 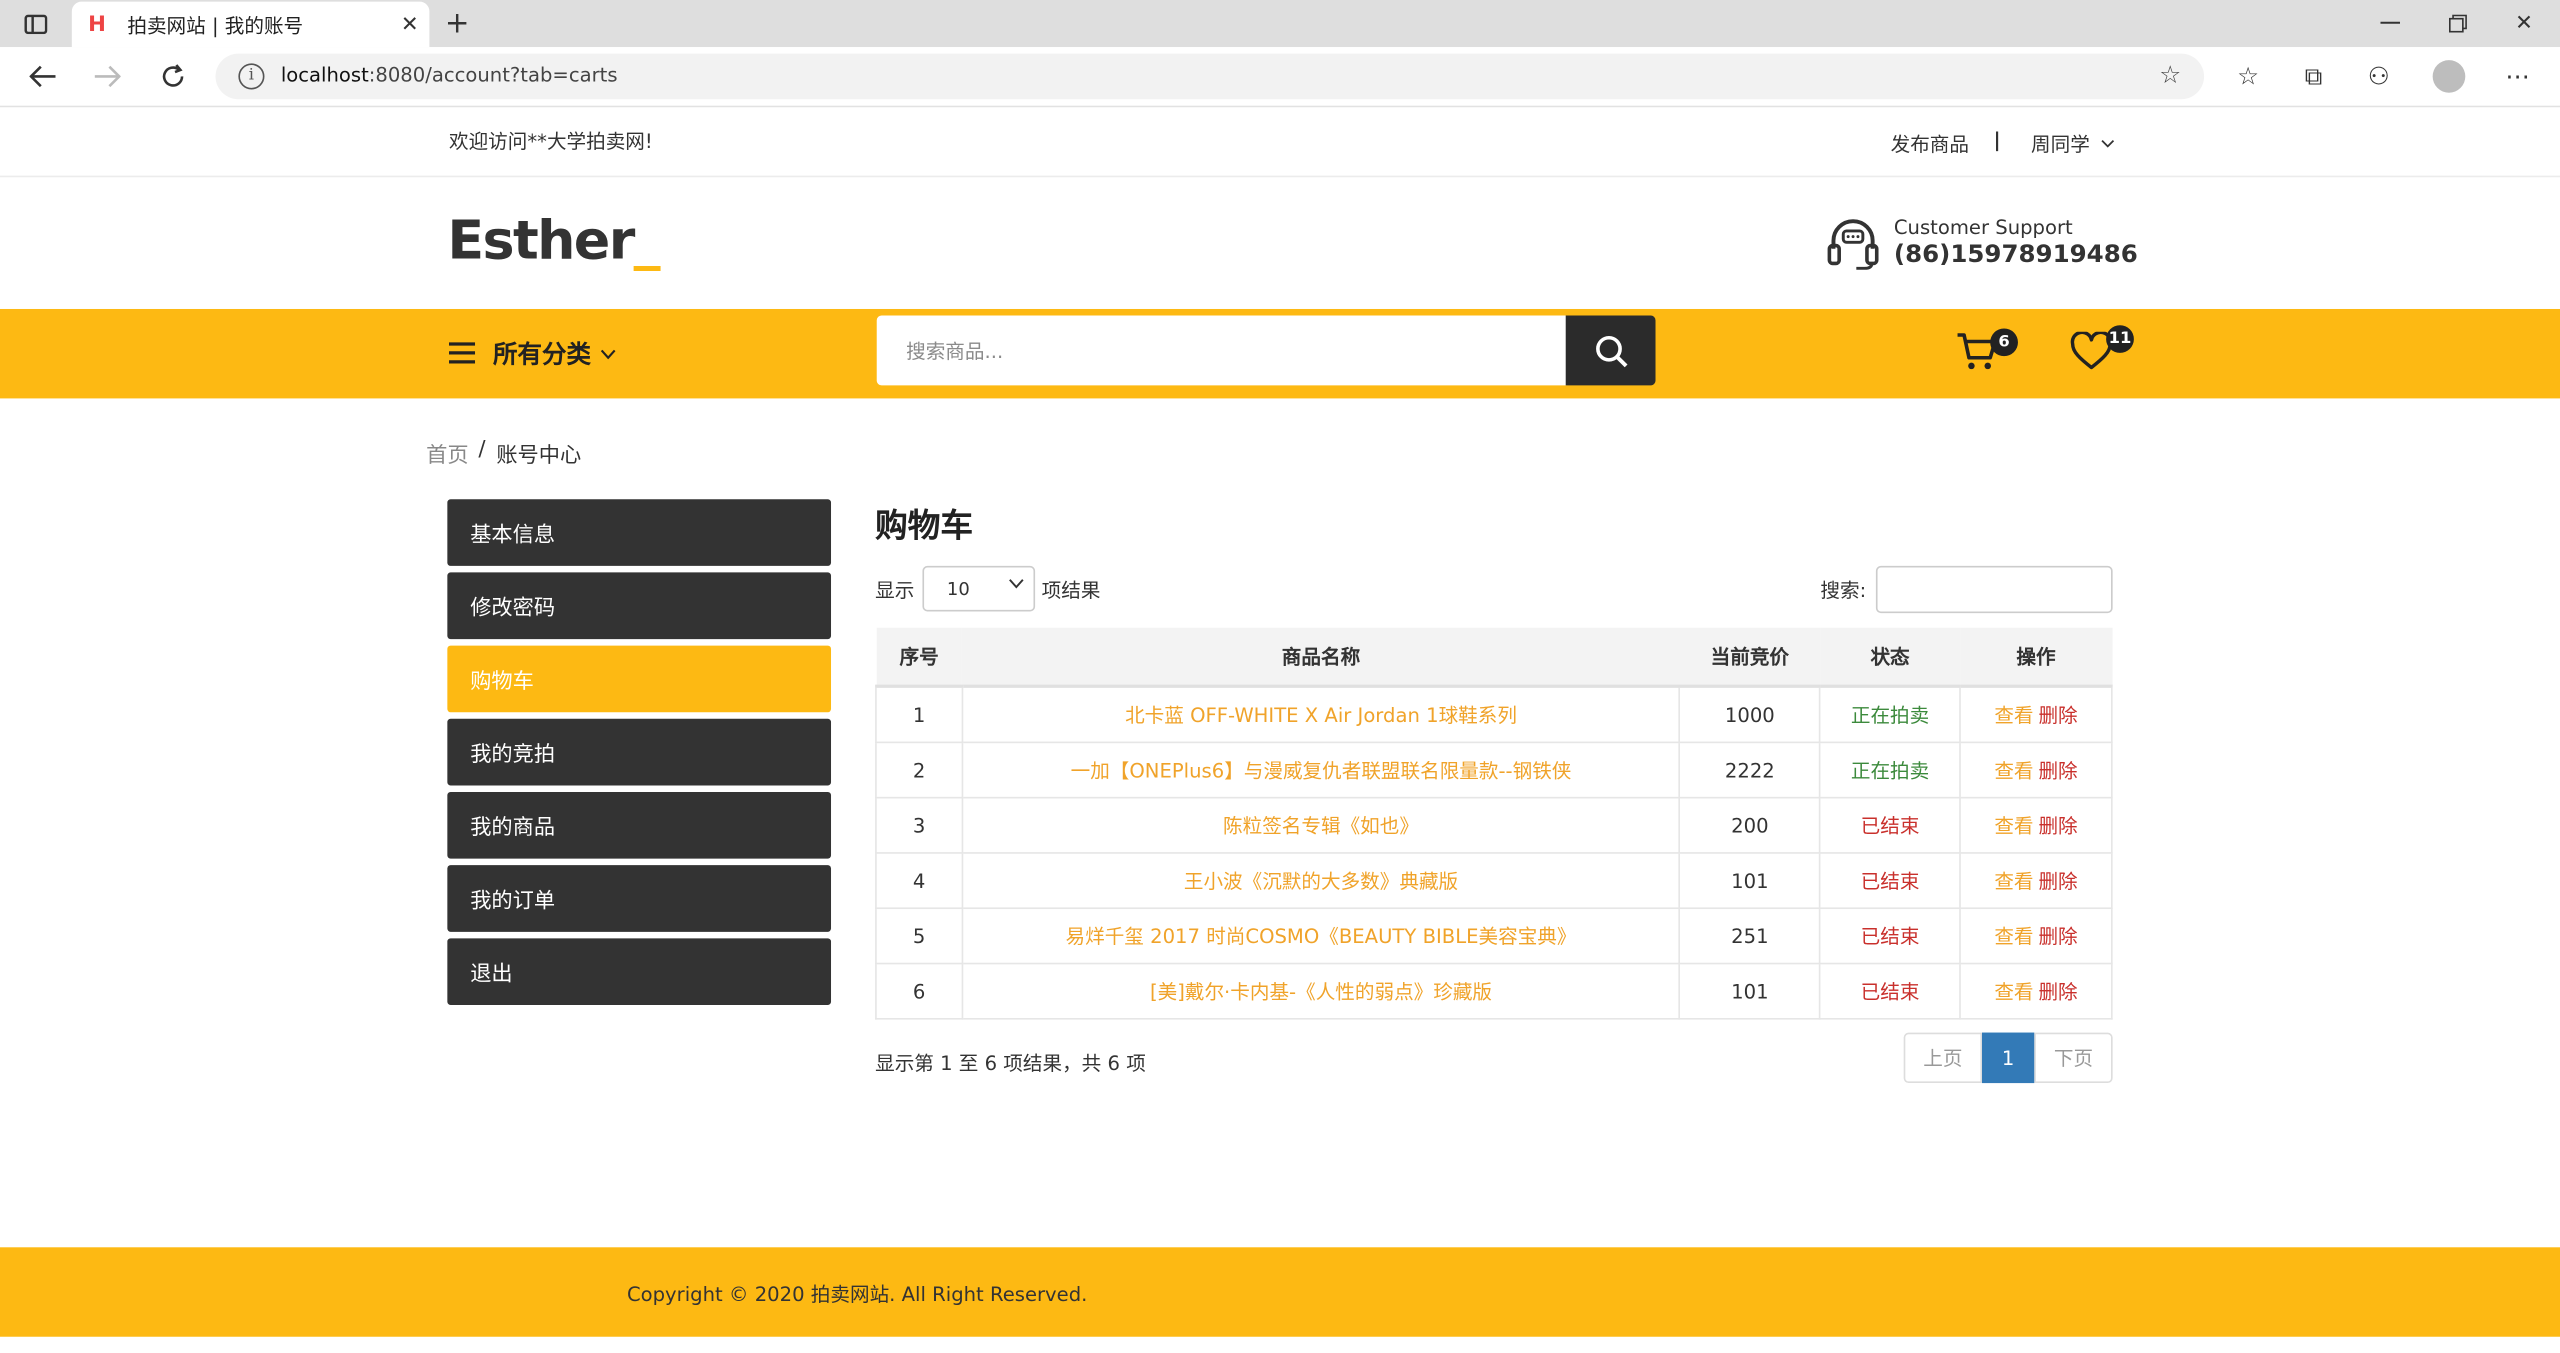 What do you see at coordinates (647, 240) in the screenshot?
I see `logo-suffix: _` at bounding box center [647, 240].